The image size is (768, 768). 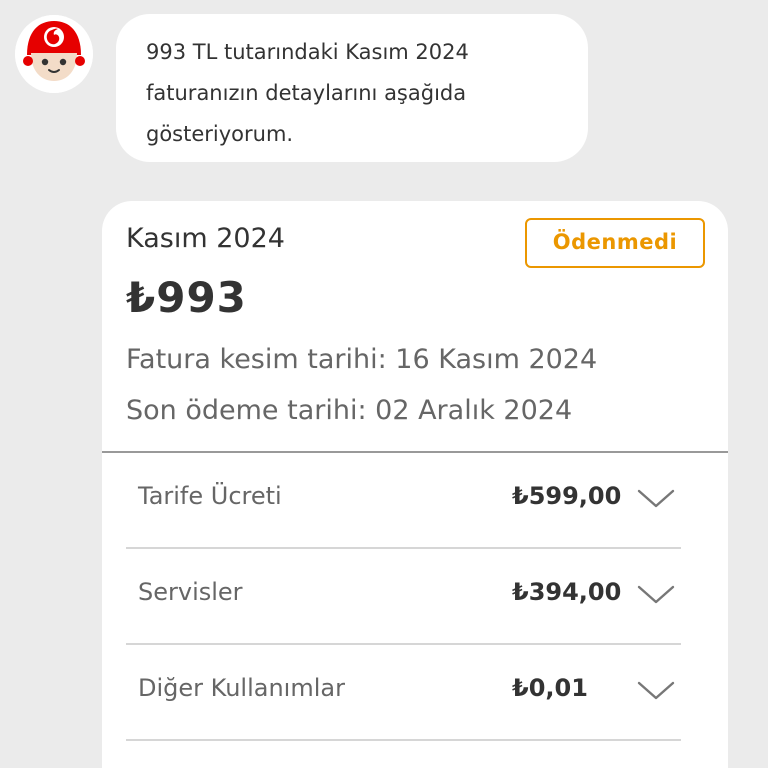 What do you see at coordinates (190, 592) in the screenshot?
I see `bill-item-label: Servisler` at bounding box center [190, 592].